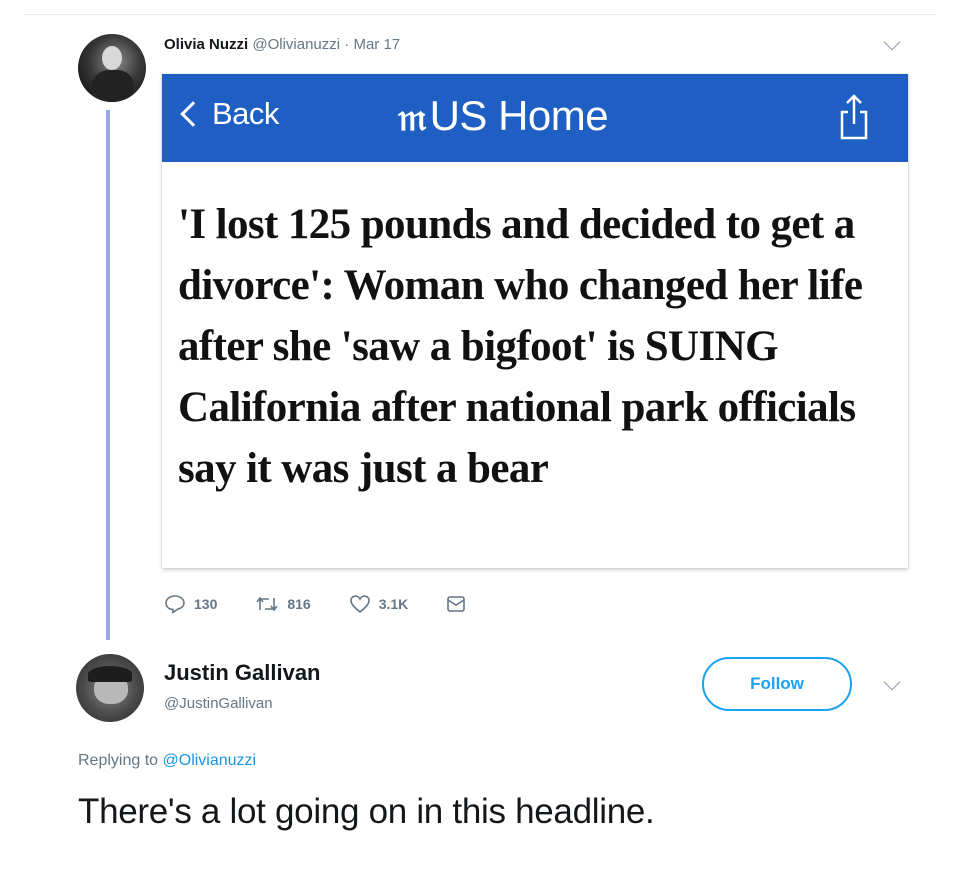 The width and height of the screenshot is (960, 896). Describe the element at coordinates (190, 604) in the screenshot. I see `reply-button: 130` at that location.